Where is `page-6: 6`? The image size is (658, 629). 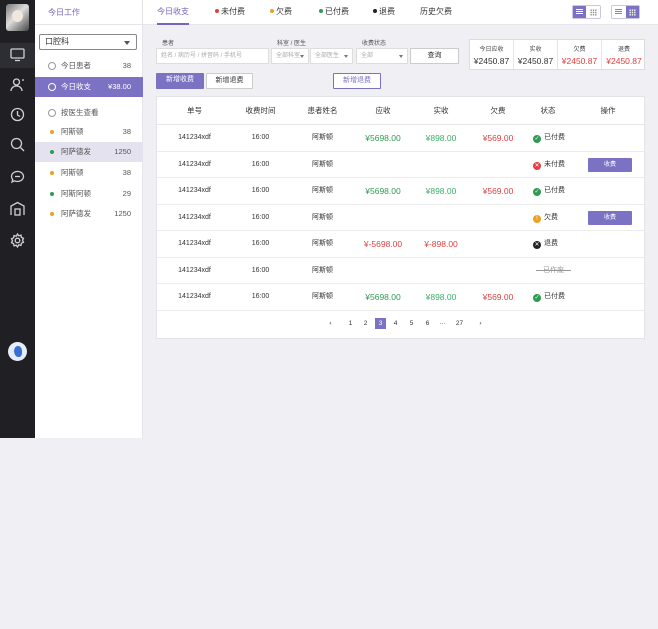
page-6: 6 is located at coordinates (427, 323).